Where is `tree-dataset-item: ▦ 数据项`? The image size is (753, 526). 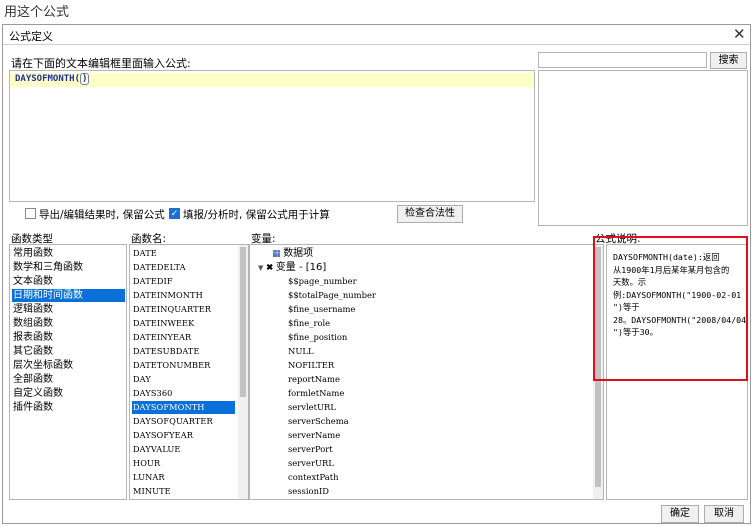 tree-dataset-item: ▦ 数据项 is located at coordinates (292, 253).